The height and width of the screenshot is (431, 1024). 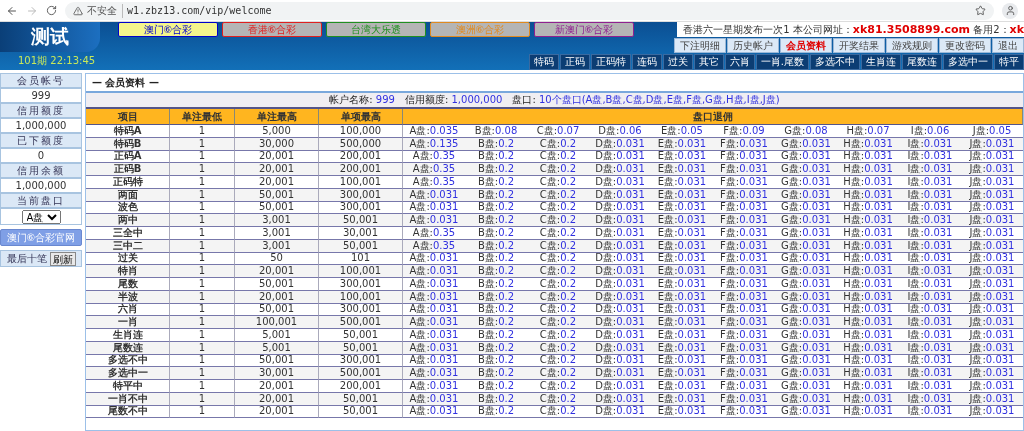 I want to click on table-cell: G盘:0.08, so click(x=806, y=131).